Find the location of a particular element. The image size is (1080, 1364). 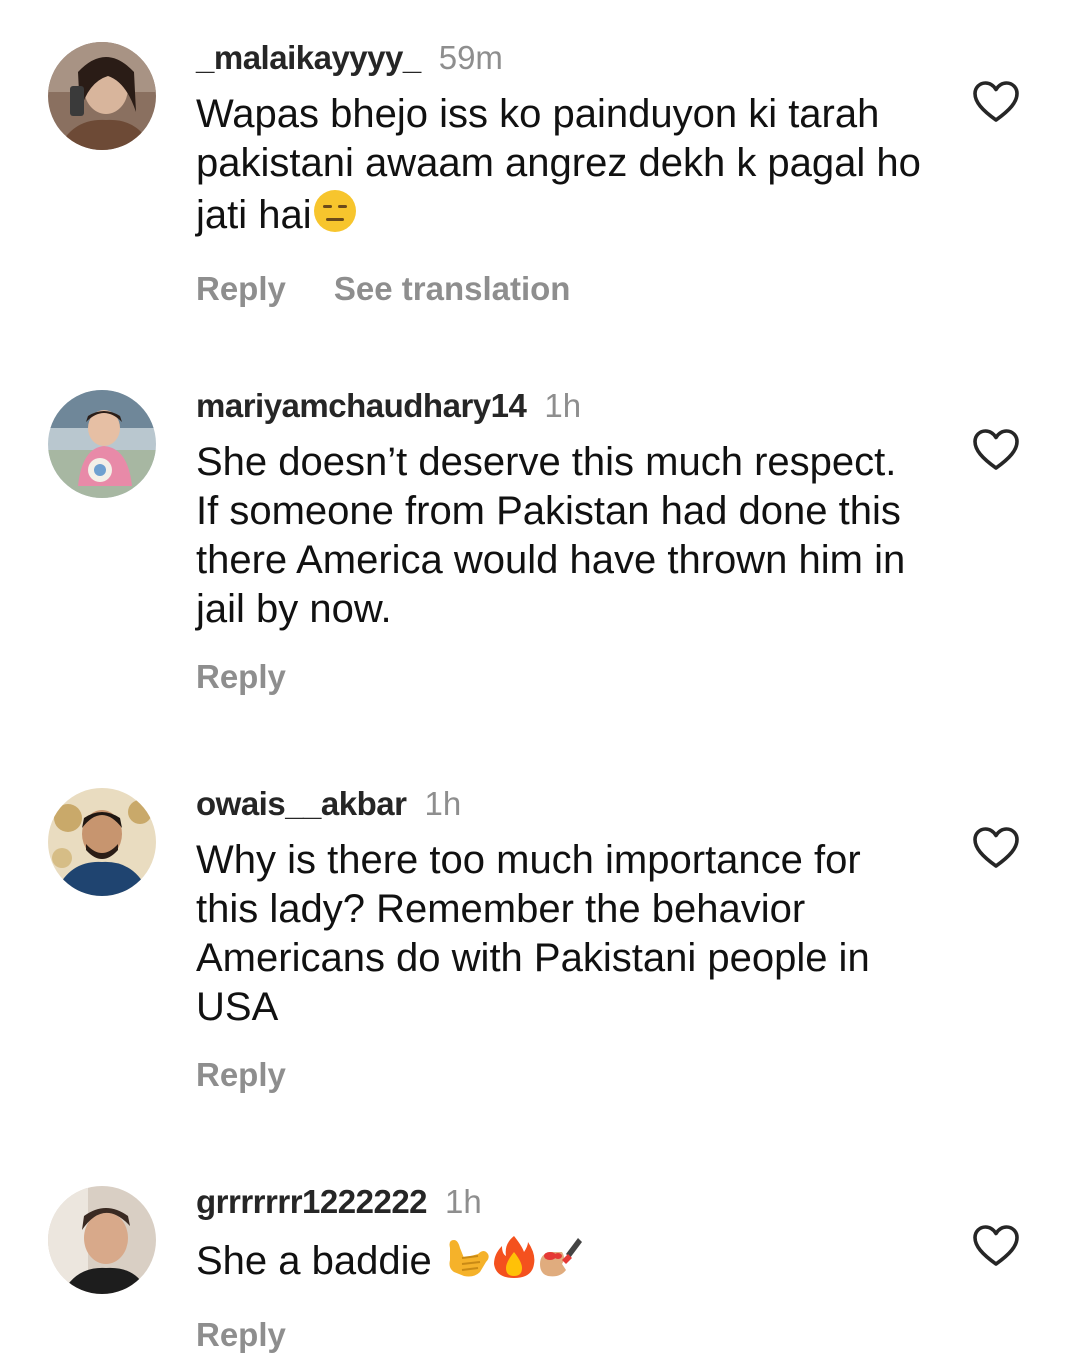

call-me-hand-icon is located at coordinates (468, 1263).